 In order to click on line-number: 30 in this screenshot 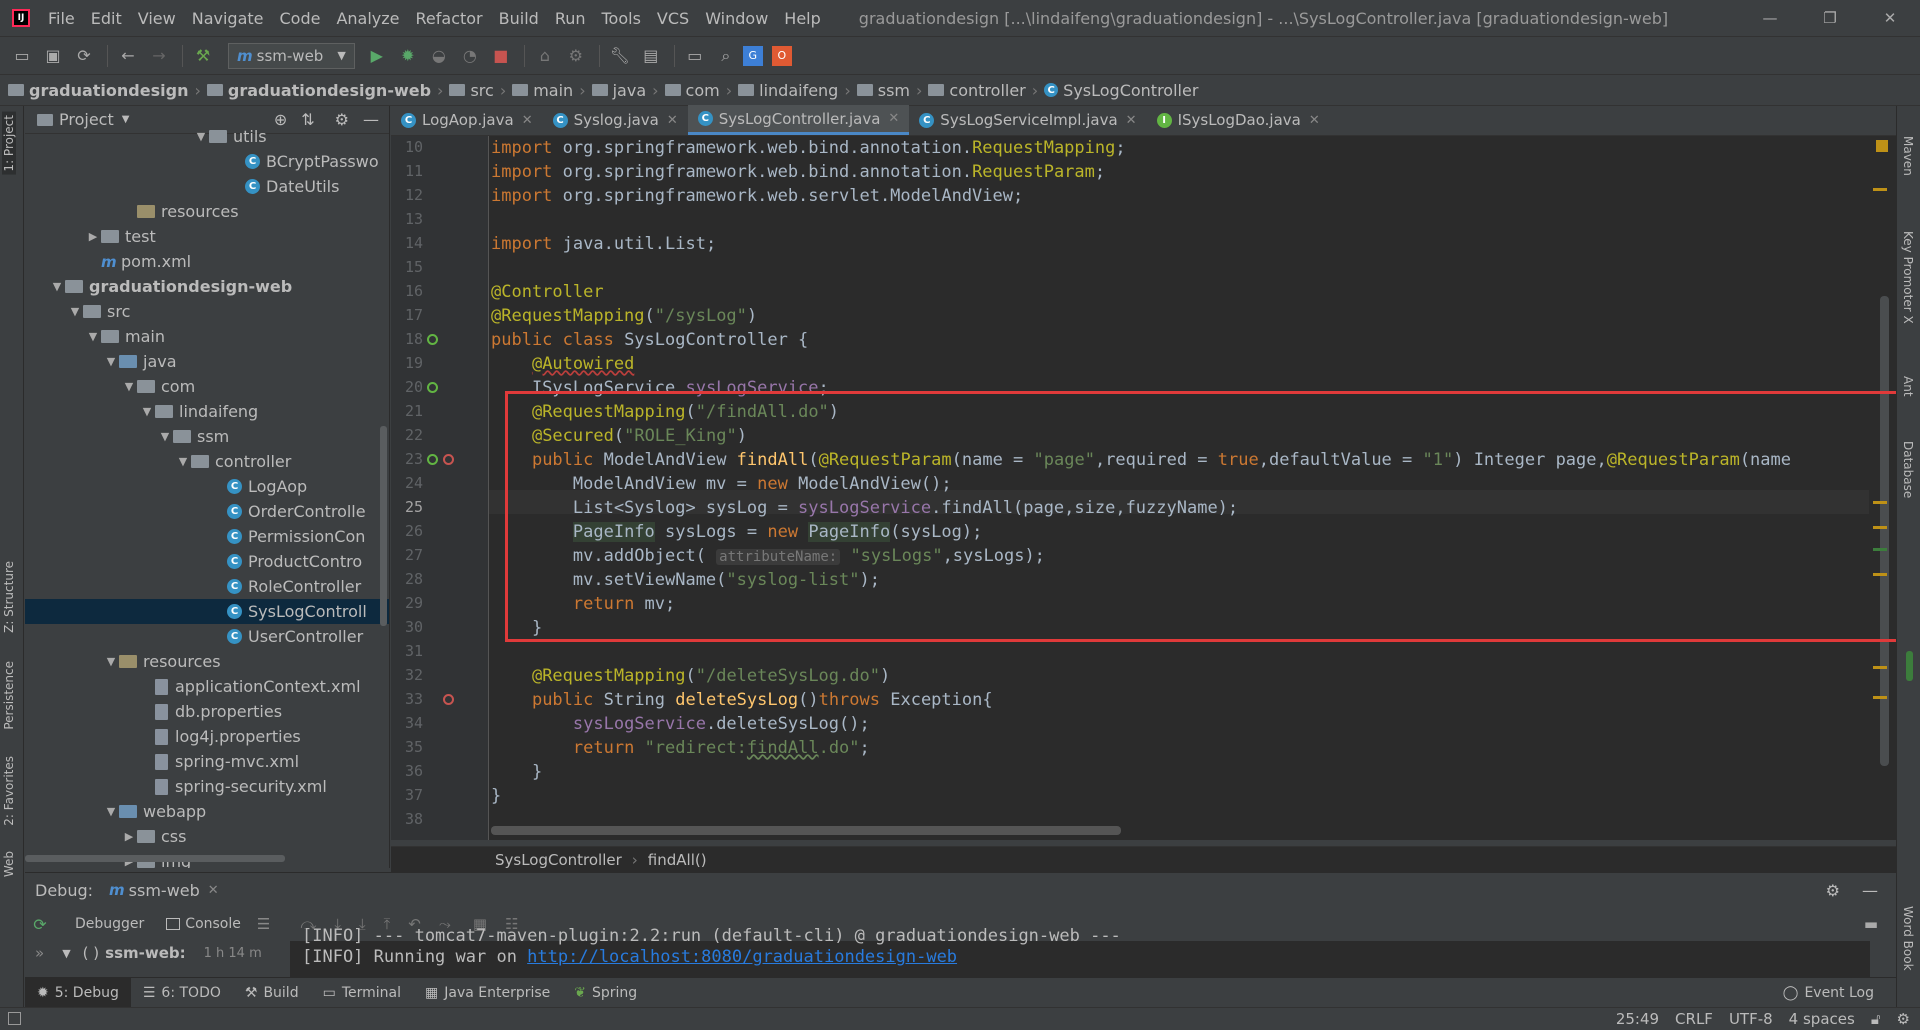, I will do `click(407, 627)`.